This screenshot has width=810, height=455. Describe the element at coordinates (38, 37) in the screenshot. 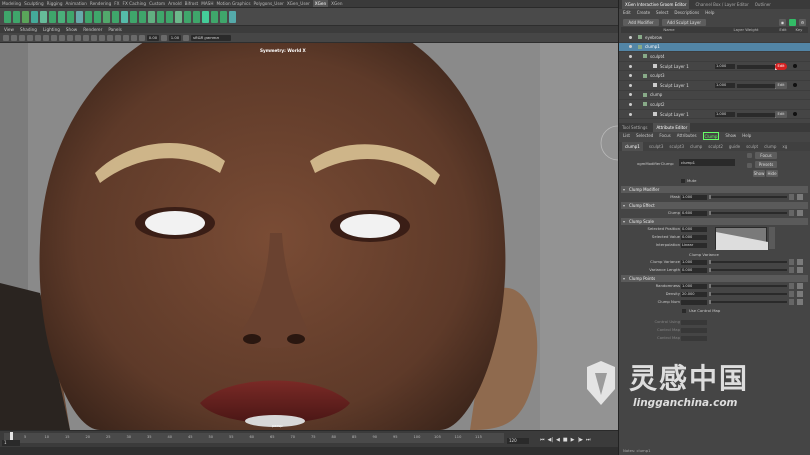

I see `grid-icon` at that location.